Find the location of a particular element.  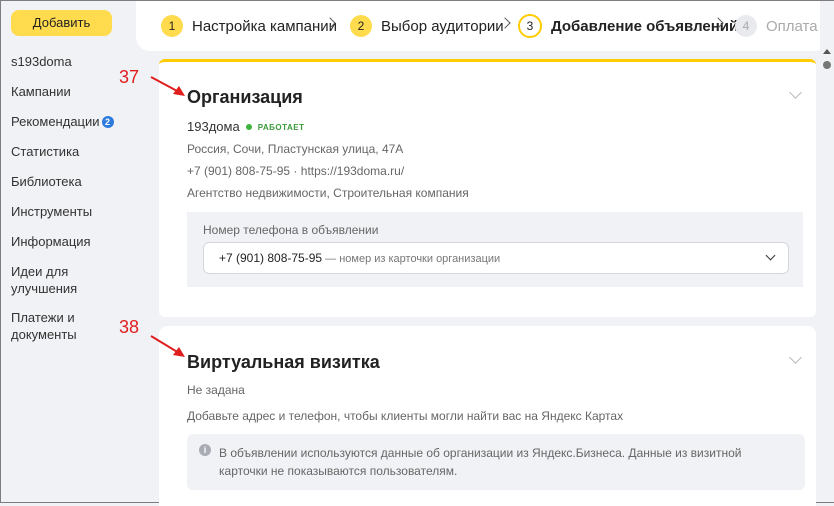

add-button: Добавить is located at coordinates (61, 23).